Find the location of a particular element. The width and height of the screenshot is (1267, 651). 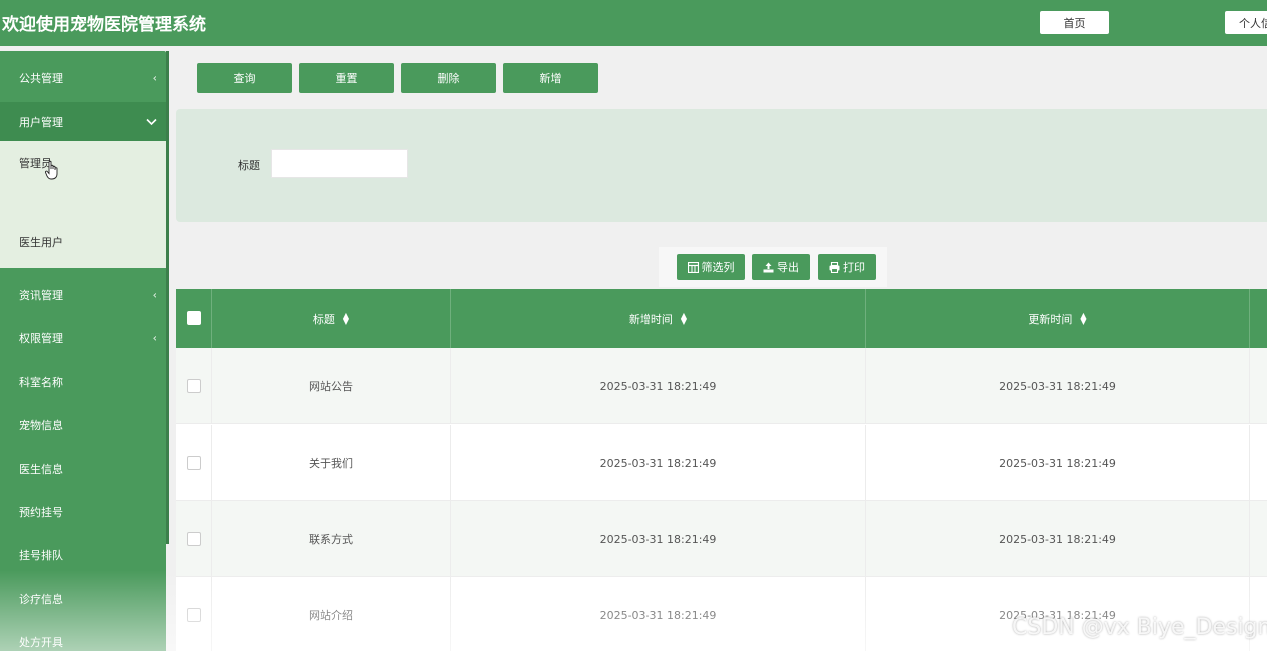

app-title: 欢迎使用宠物医院管理系统 is located at coordinates (104, 25).